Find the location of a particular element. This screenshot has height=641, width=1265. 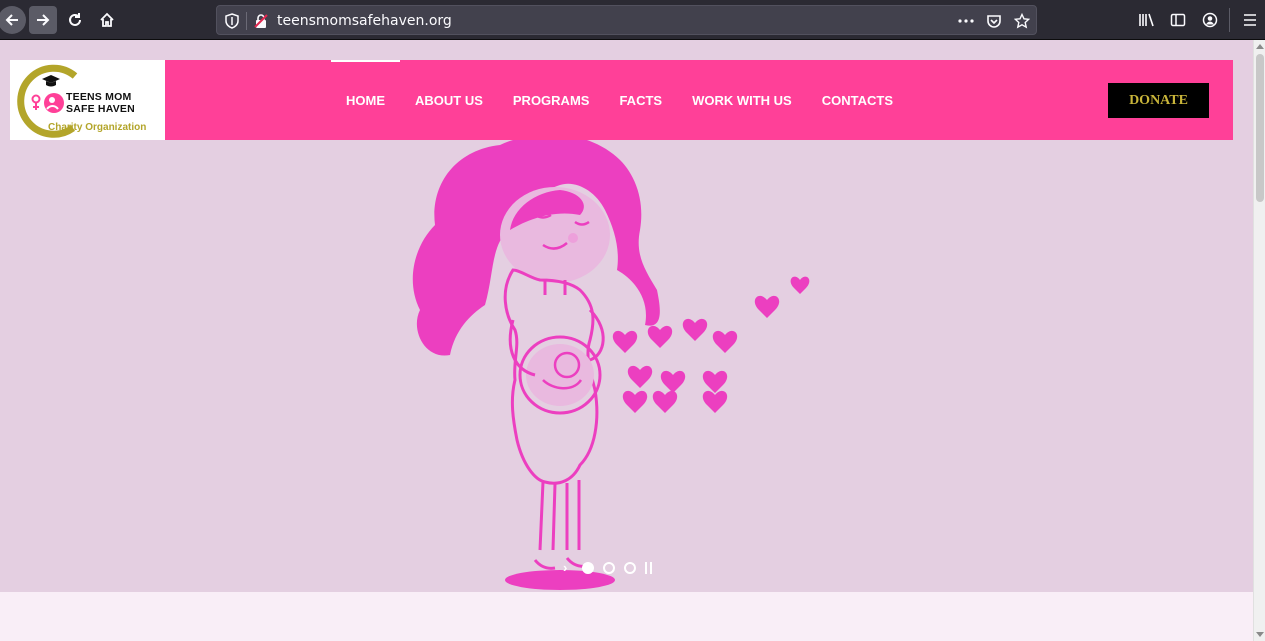

sidebar-button is located at coordinates (1178, 20).